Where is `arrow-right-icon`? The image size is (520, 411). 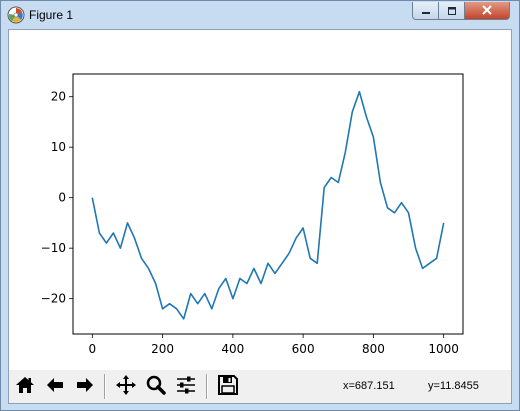 arrow-right-icon is located at coordinates (85, 387).